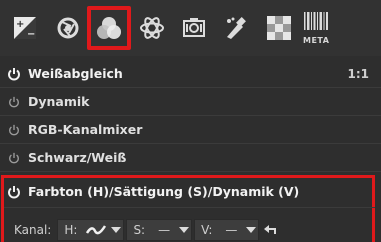 Image resolution: width=381 pixels, height=242 pixels. I want to click on hue-curve-selector: H:, so click(91, 229).